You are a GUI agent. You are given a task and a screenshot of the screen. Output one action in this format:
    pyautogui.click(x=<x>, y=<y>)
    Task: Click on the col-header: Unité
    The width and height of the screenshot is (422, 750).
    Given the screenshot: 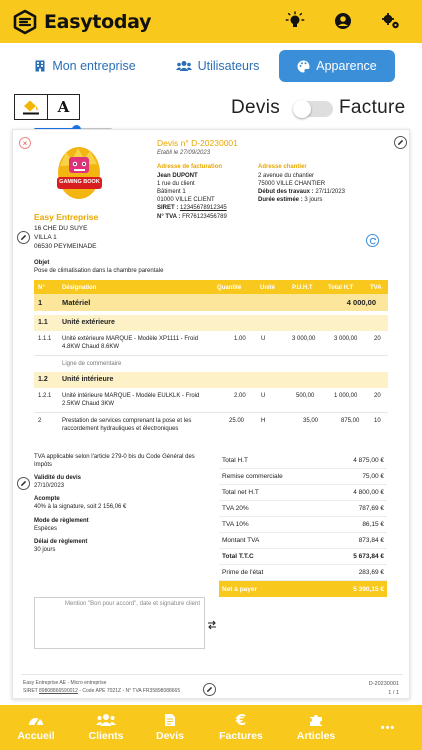 What is the action you would take?
    pyautogui.click(x=267, y=287)
    